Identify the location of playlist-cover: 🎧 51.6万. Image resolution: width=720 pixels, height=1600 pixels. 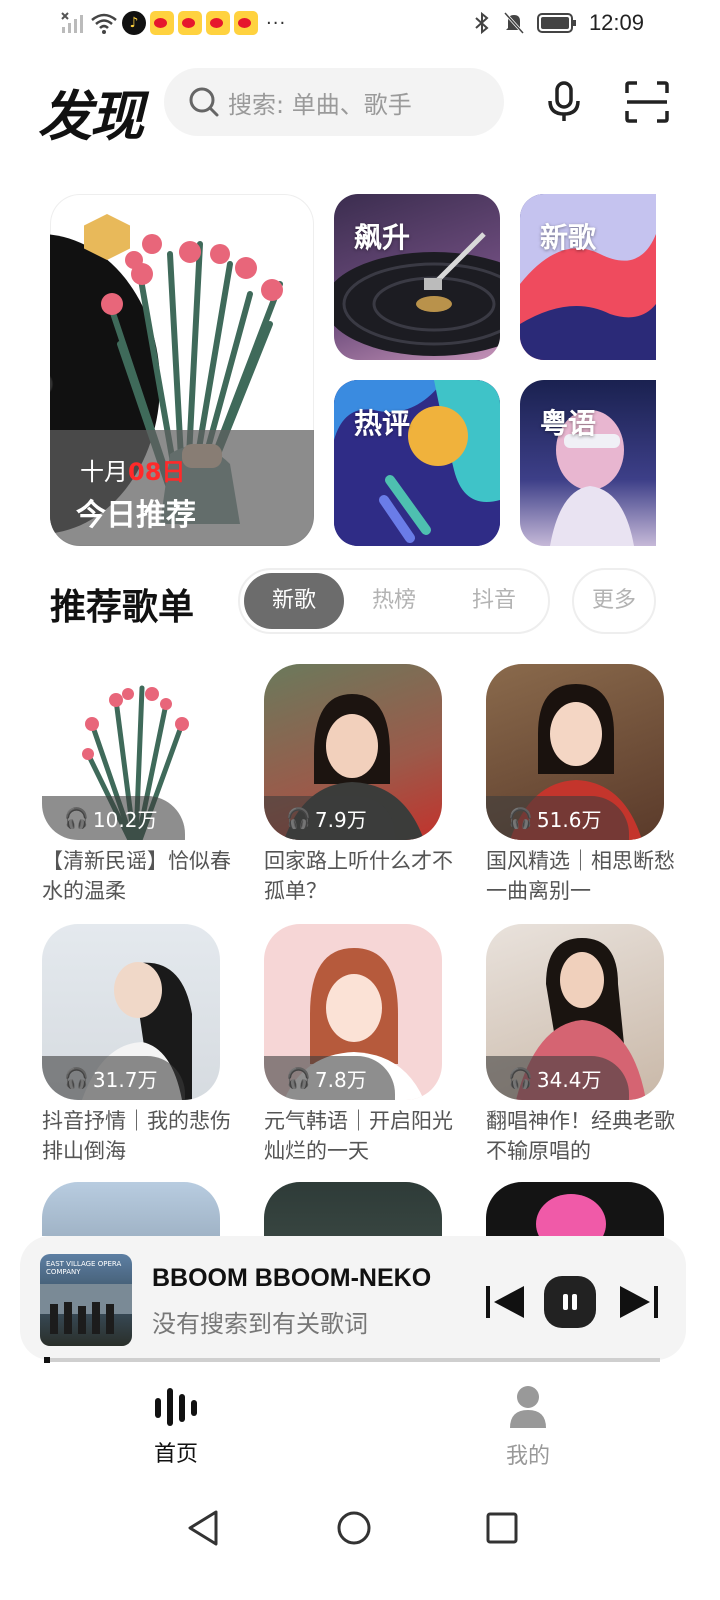
(575, 752).